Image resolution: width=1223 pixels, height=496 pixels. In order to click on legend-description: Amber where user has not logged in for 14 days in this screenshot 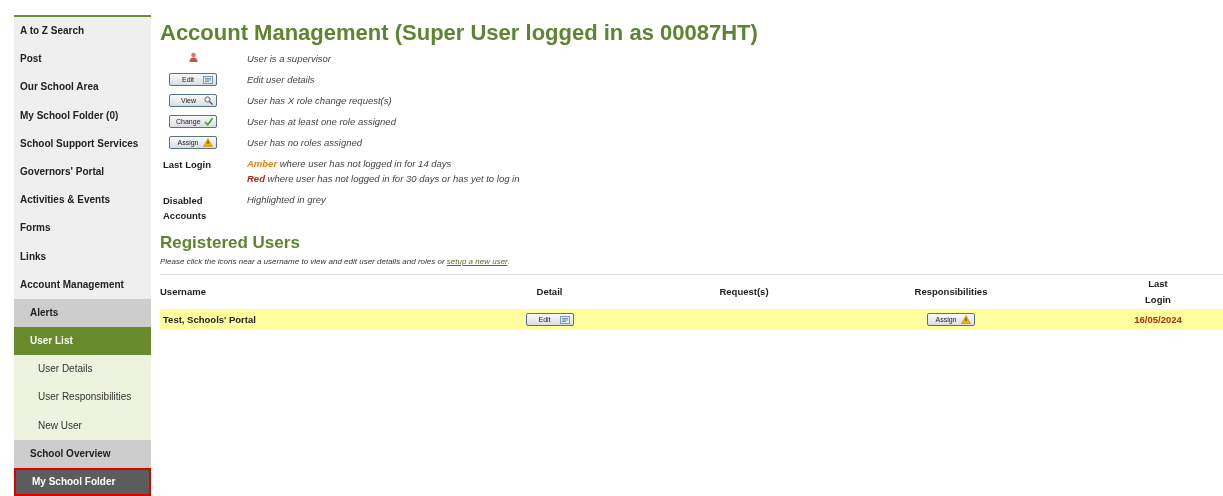, I will do `click(350, 163)`.